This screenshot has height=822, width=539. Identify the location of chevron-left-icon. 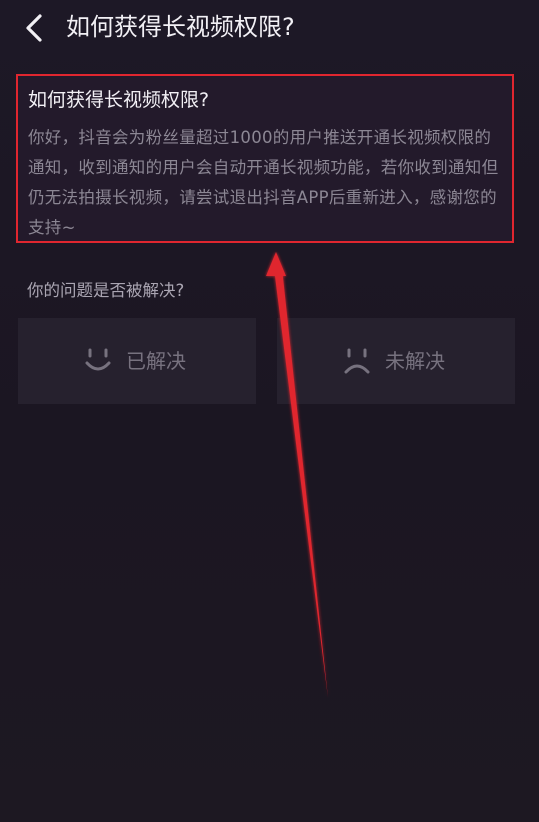
(34, 28).